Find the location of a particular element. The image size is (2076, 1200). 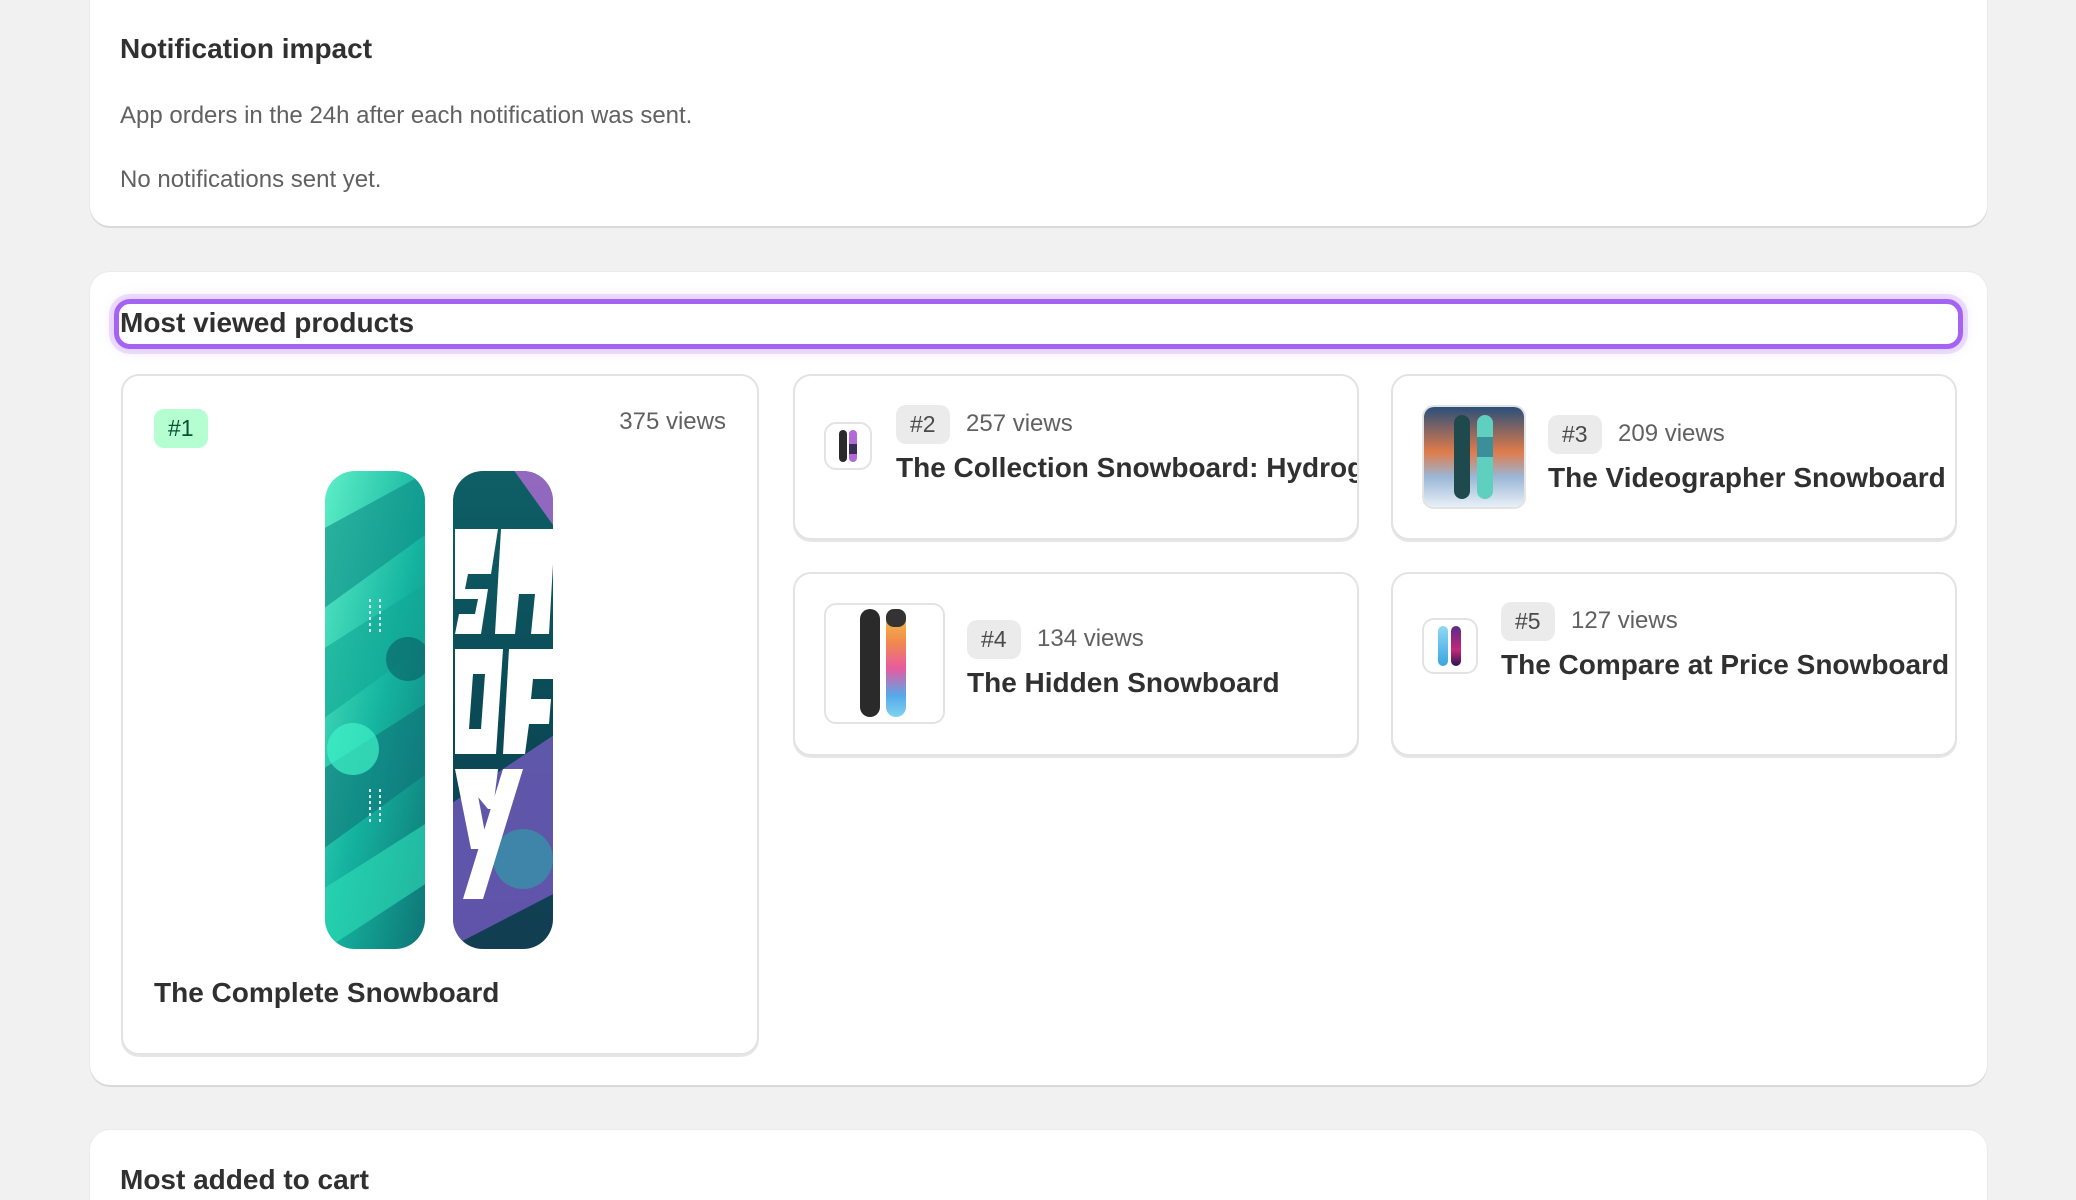

product-name: The Complete Snowboard is located at coordinates (326, 993).